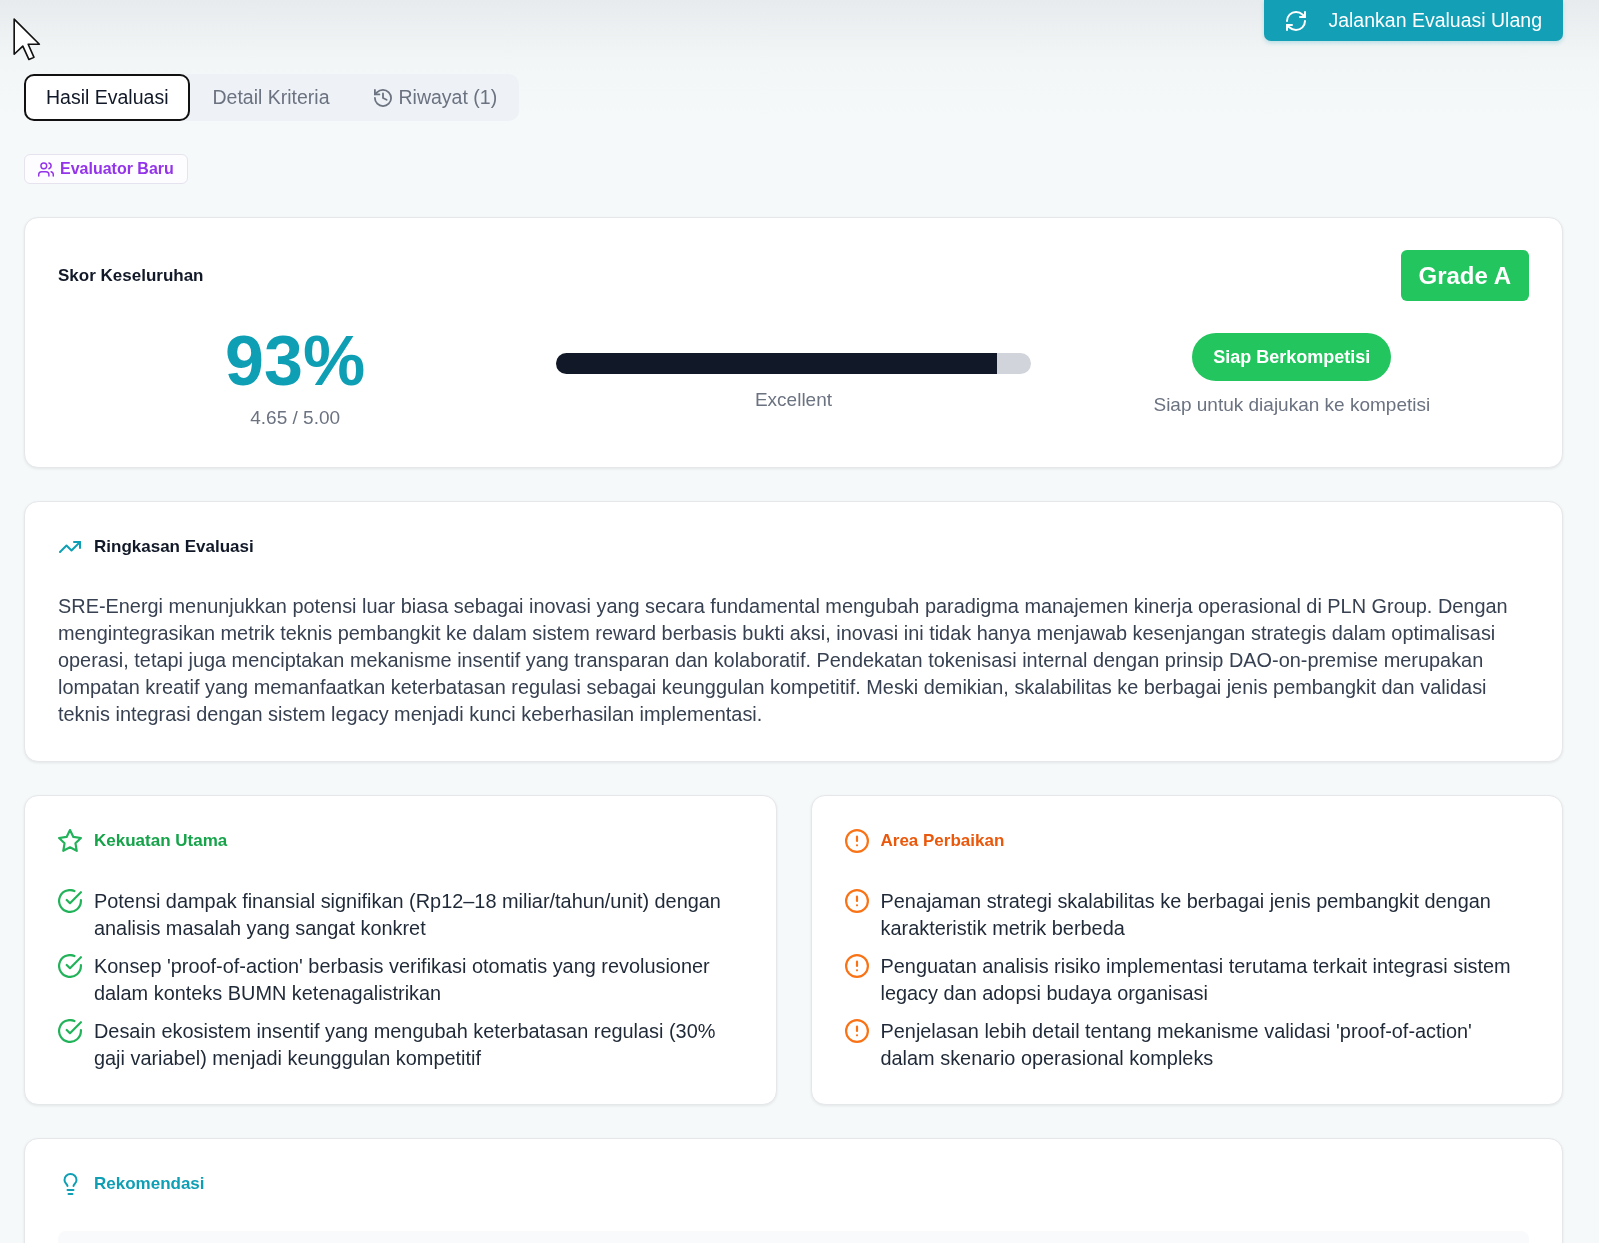 This screenshot has width=1599, height=1243. Describe the element at coordinates (793, 399) in the screenshot. I see `rating-label: Excellent` at that location.